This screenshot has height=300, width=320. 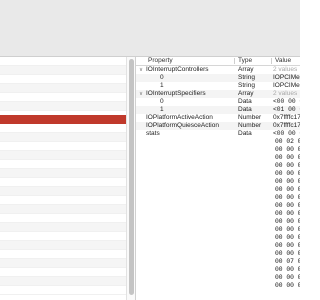 What do you see at coordinates (218, 118) in the screenshot?
I see `property-row: IOPlatformActiveAction Number 0x7ffffc17` at bounding box center [218, 118].